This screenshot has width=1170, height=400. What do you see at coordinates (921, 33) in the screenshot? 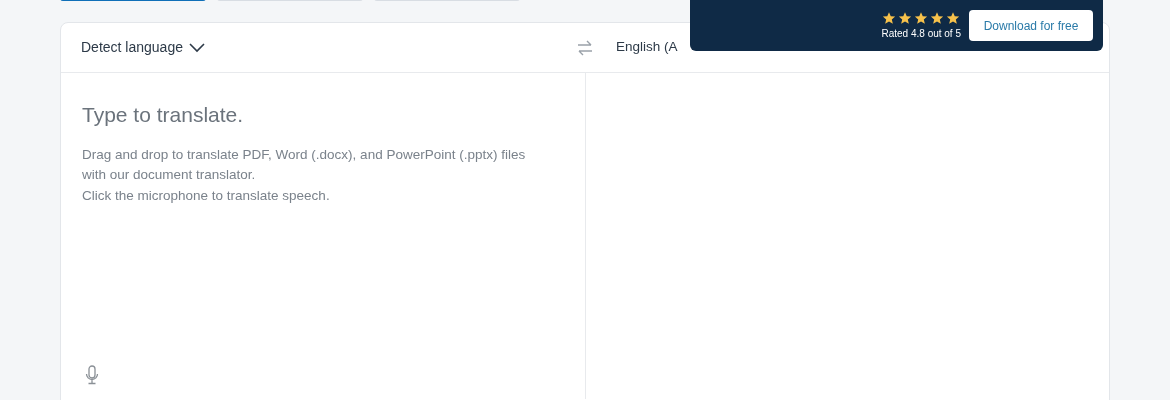
I see `rating-text: Rated 4.8 out of 5` at bounding box center [921, 33].